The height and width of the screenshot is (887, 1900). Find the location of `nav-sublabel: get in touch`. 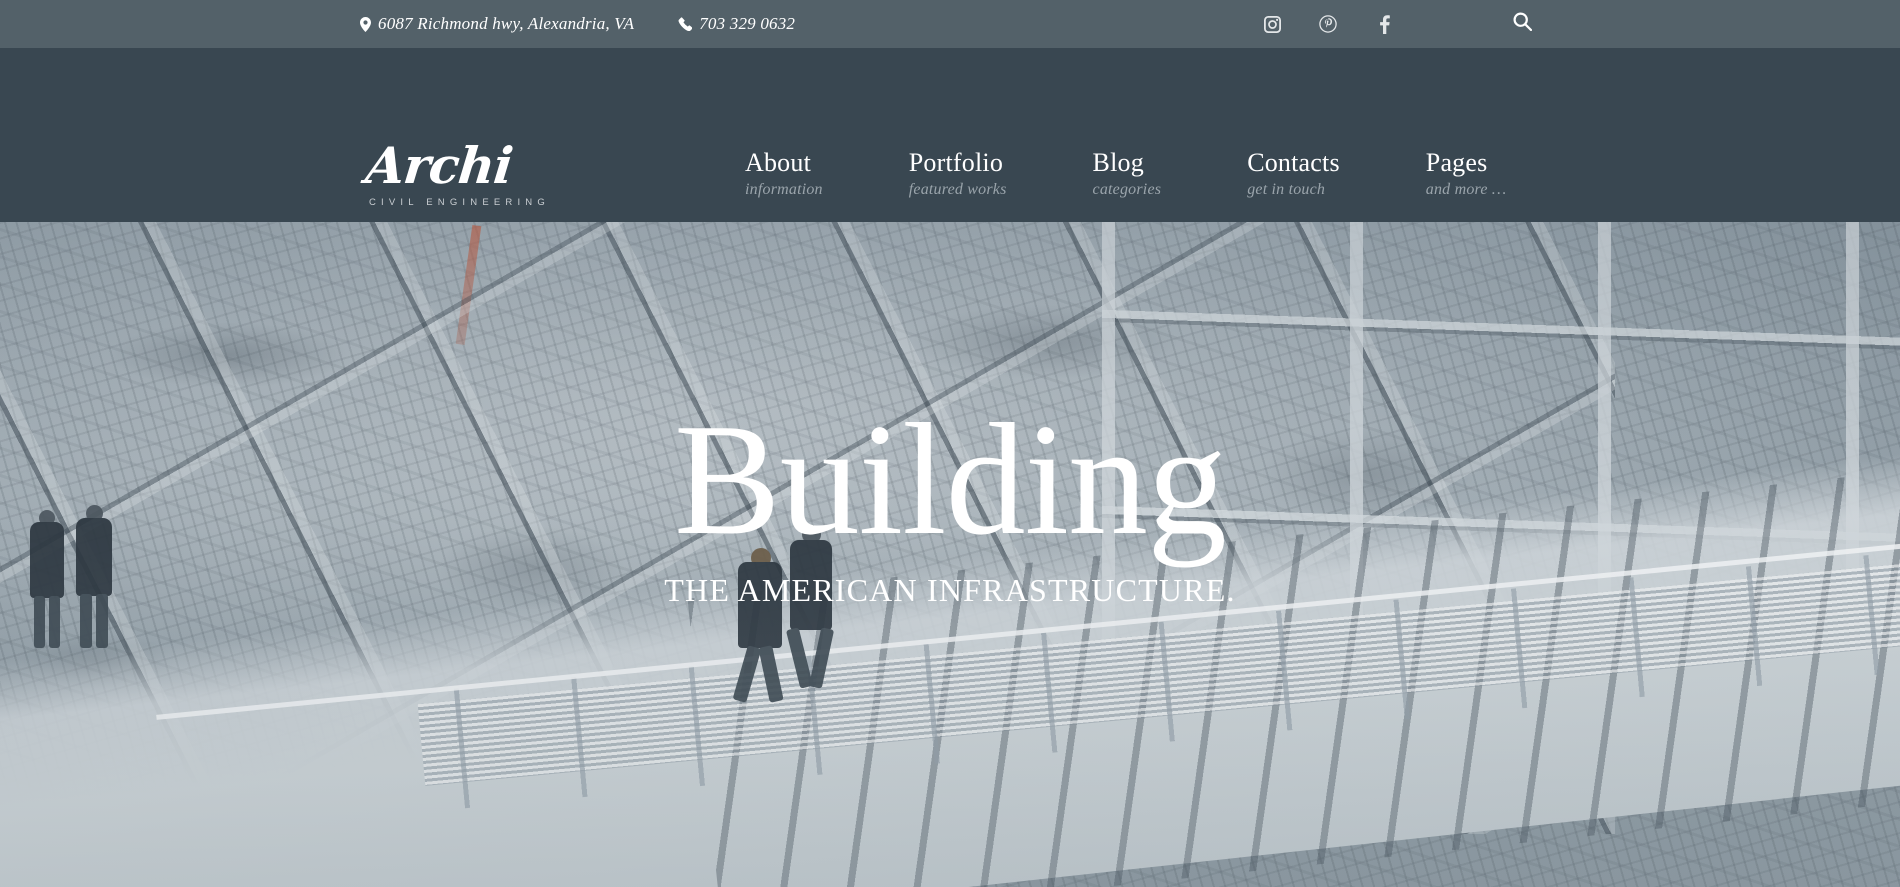

nav-sublabel: get in touch is located at coordinates (1286, 189).